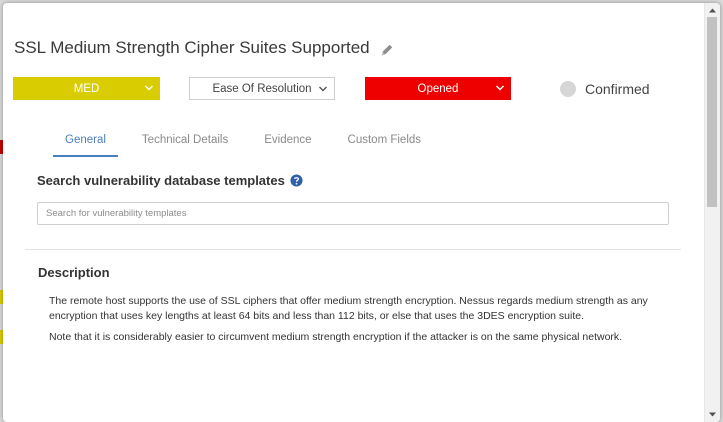 The image size is (723, 422). Describe the element at coordinates (185, 144) in the screenshot. I see `tab-technical-details: Technical Details` at that location.